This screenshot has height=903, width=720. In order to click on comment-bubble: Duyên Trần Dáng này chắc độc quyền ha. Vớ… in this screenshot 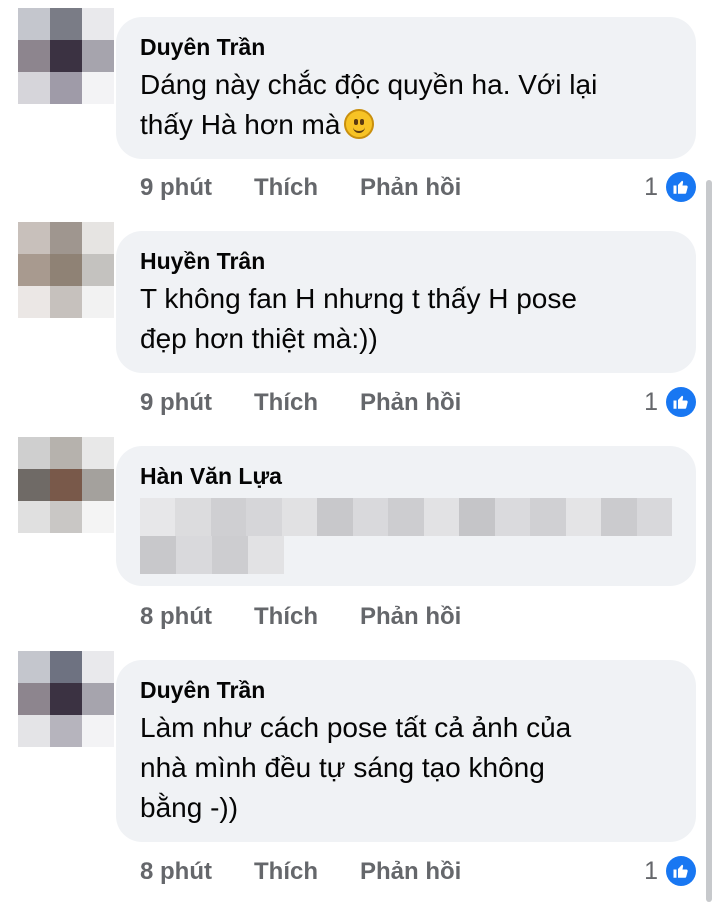, I will do `click(406, 88)`.